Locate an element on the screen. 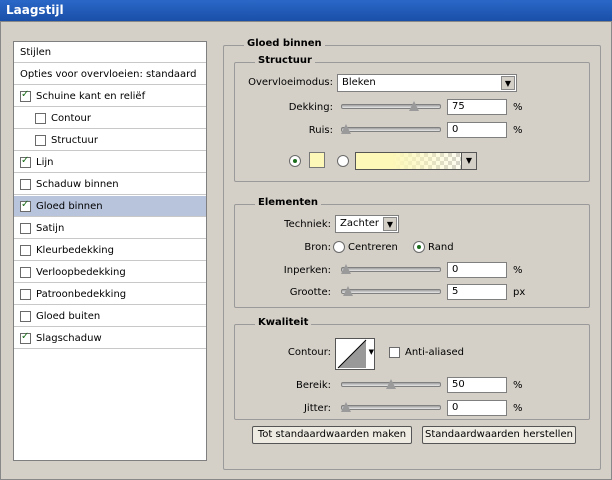 The height and width of the screenshot is (480, 612). style-item-label: Slagschaduw is located at coordinates (69, 338).